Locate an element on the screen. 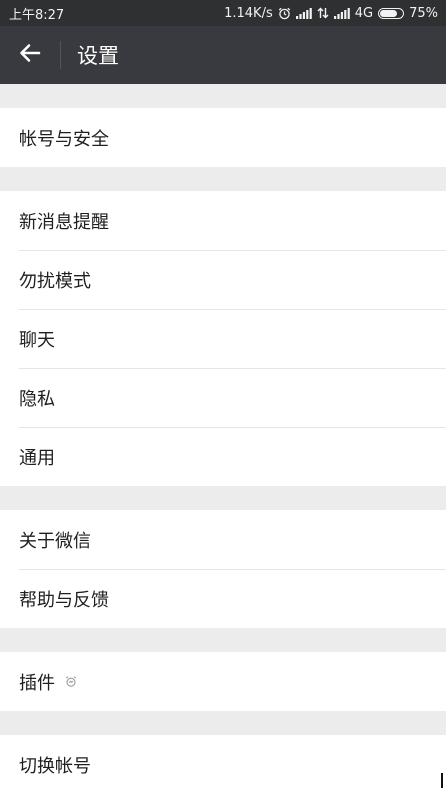 Image resolution: width=446 pixels, height=794 pixels. battery-icon is located at coordinates (391, 13).